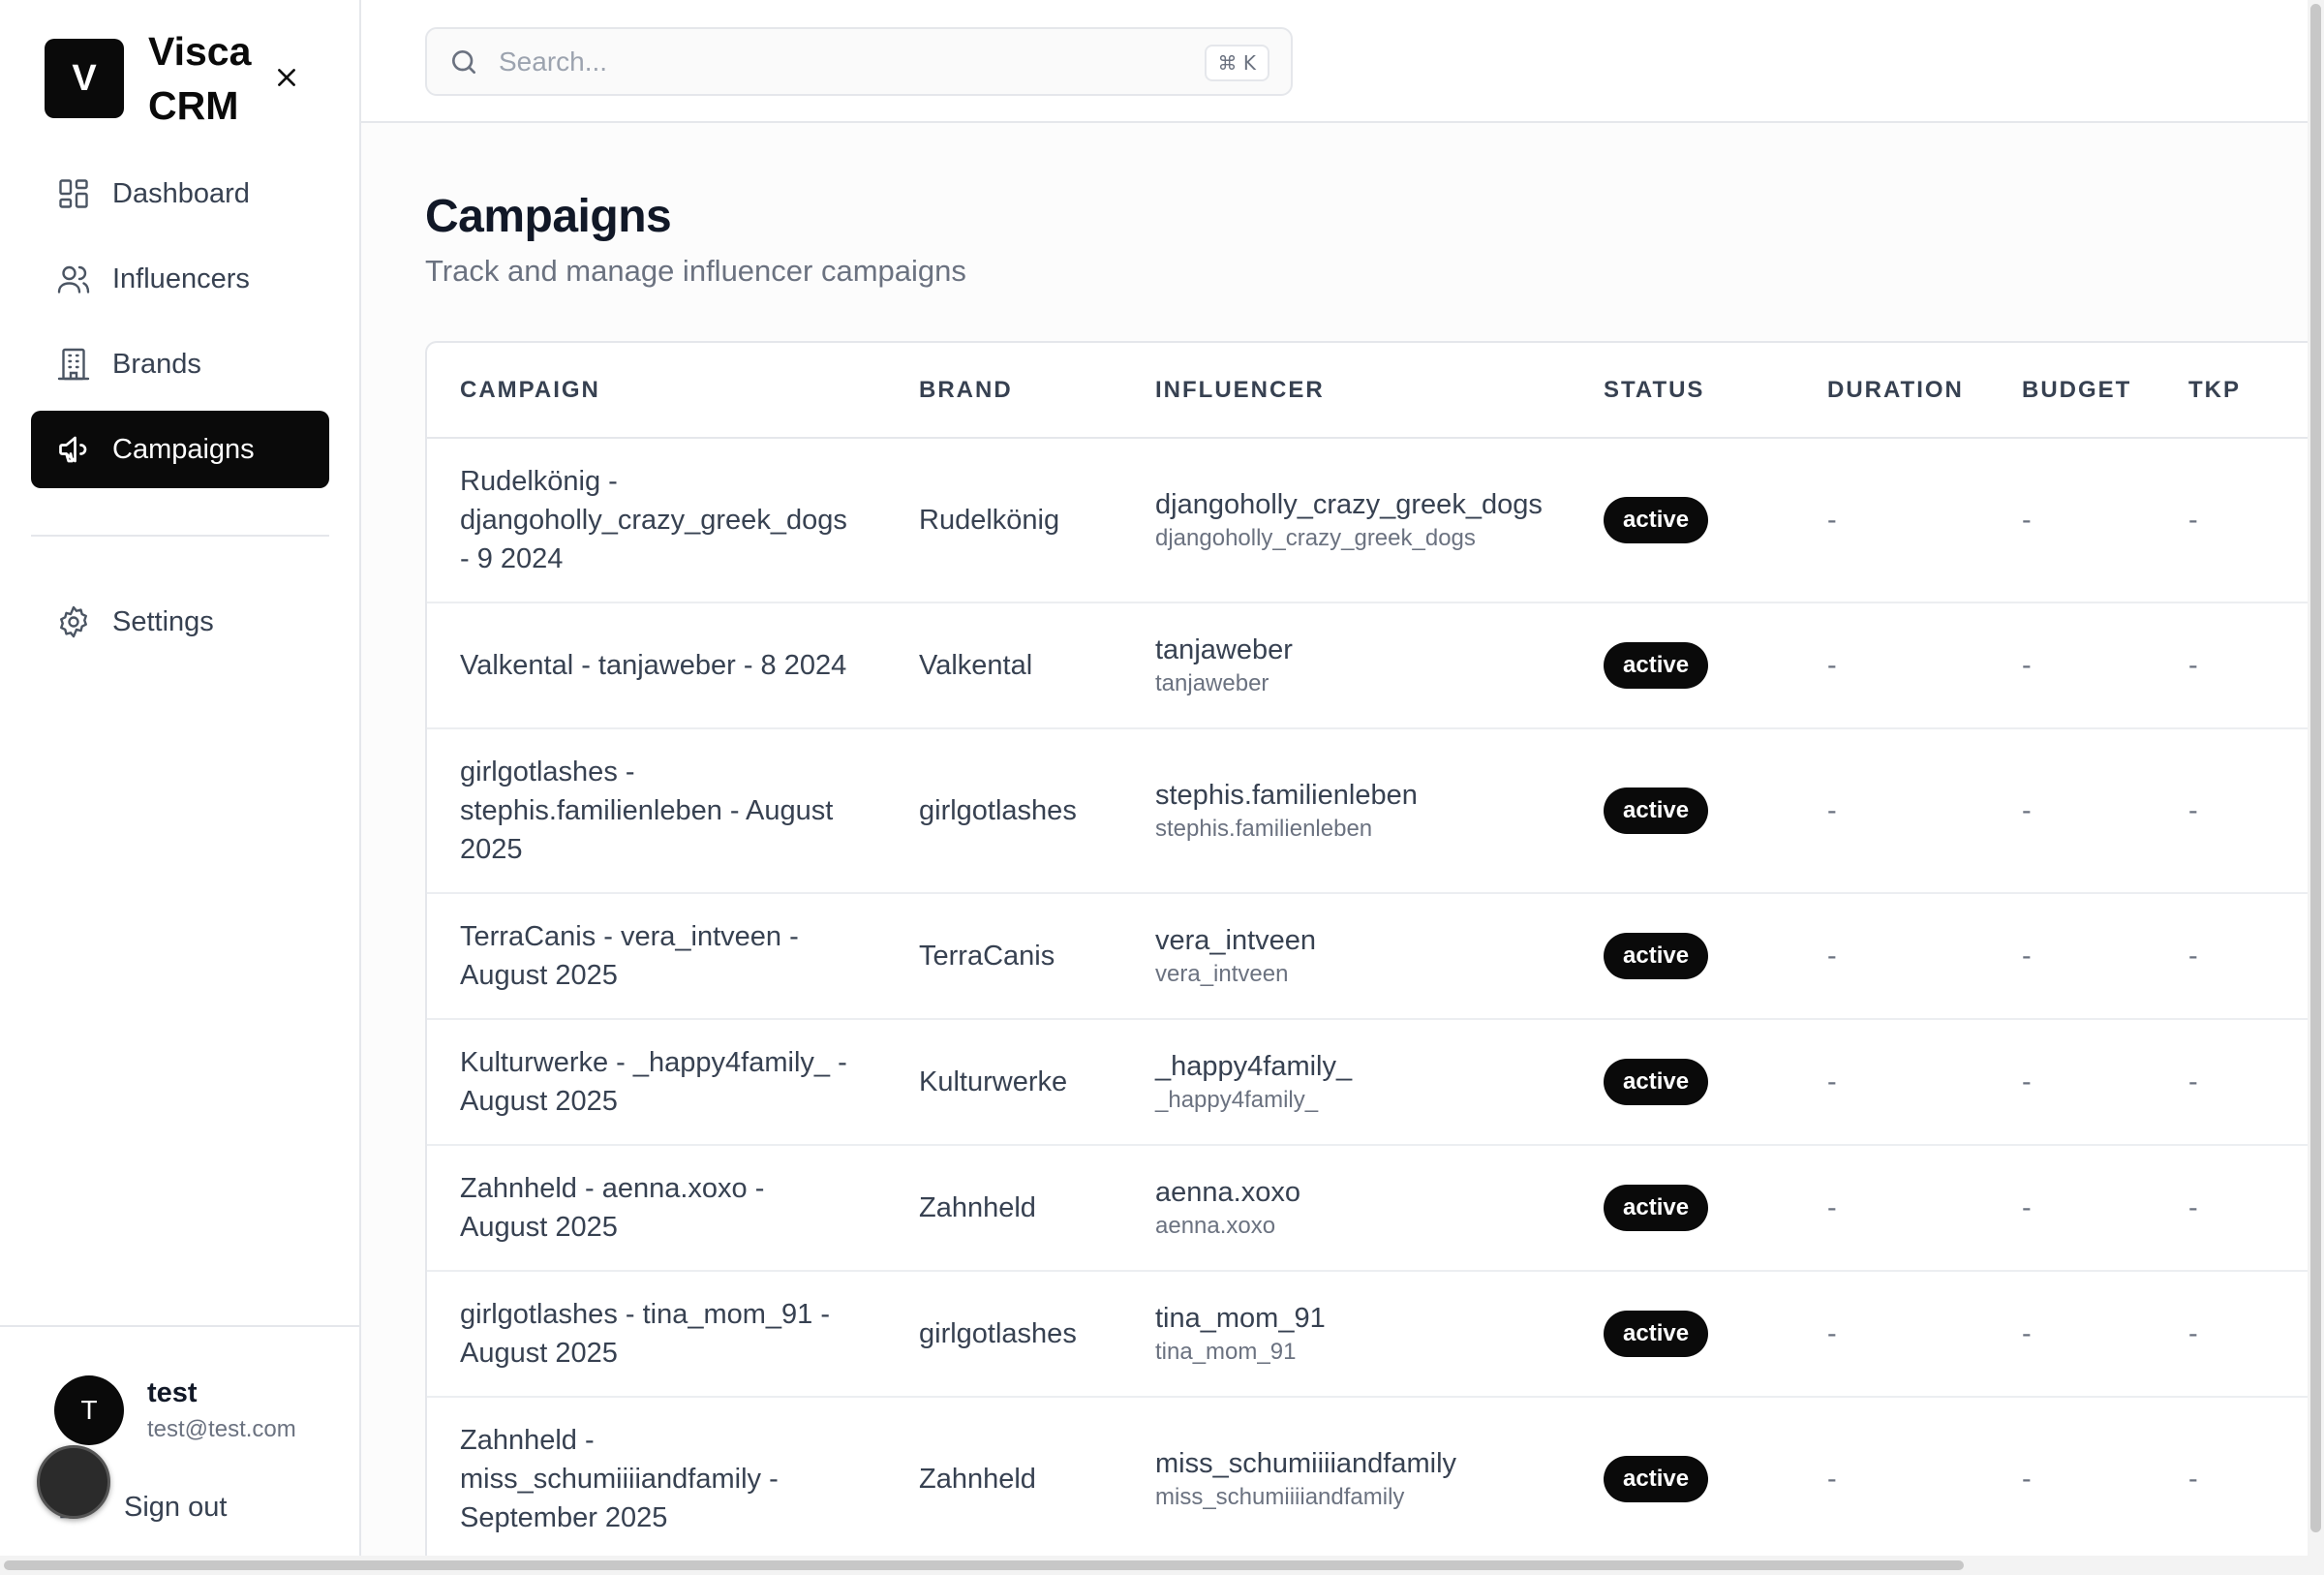 The width and height of the screenshot is (2324, 1575). Describe the element at coordinates (2316, 768) in the screenshot. I see `vertical-scroll-thumb` at that location.